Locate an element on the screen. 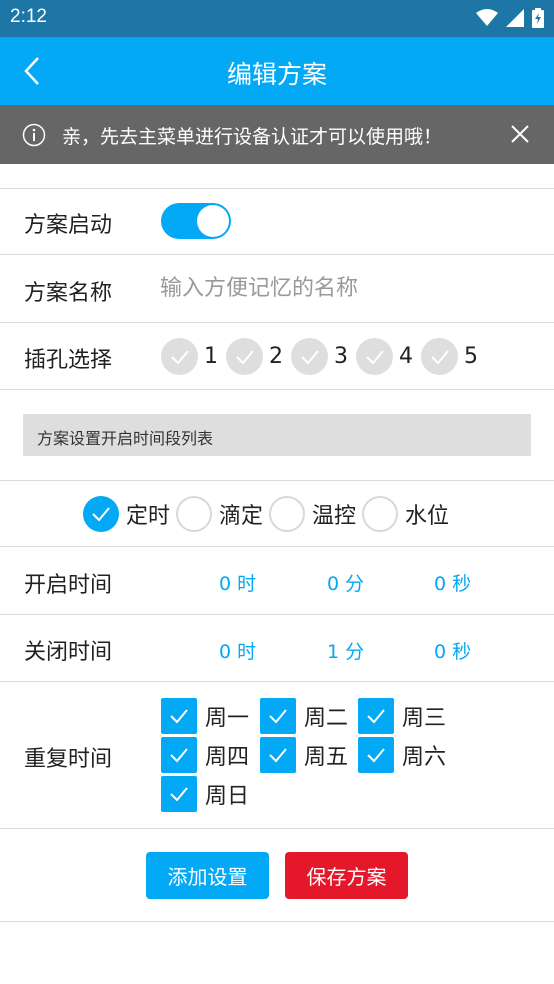 The image size is (554, 984). socket-option-2: 2 is located at coordinates (254, 356).